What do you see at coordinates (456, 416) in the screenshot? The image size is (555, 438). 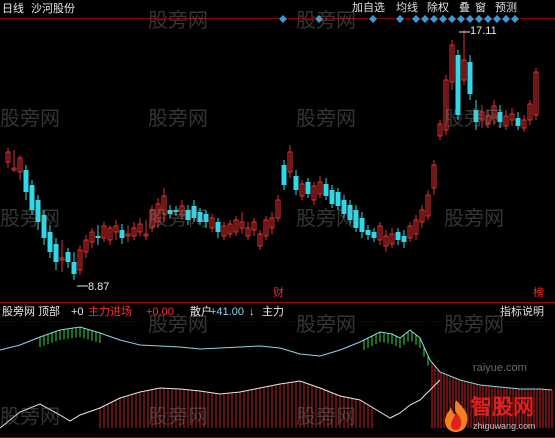 I see `flame-icon` at bounding box center [456, 416].